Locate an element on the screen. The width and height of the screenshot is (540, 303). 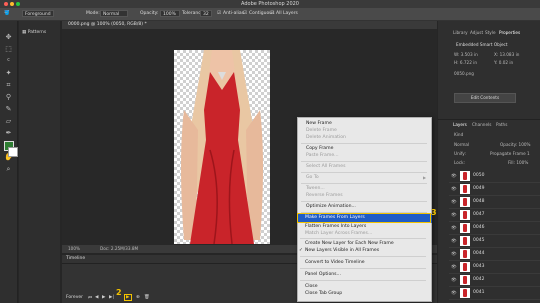
menu-item-delete-animation: Delete Animation is located at coordinates (326, 137).